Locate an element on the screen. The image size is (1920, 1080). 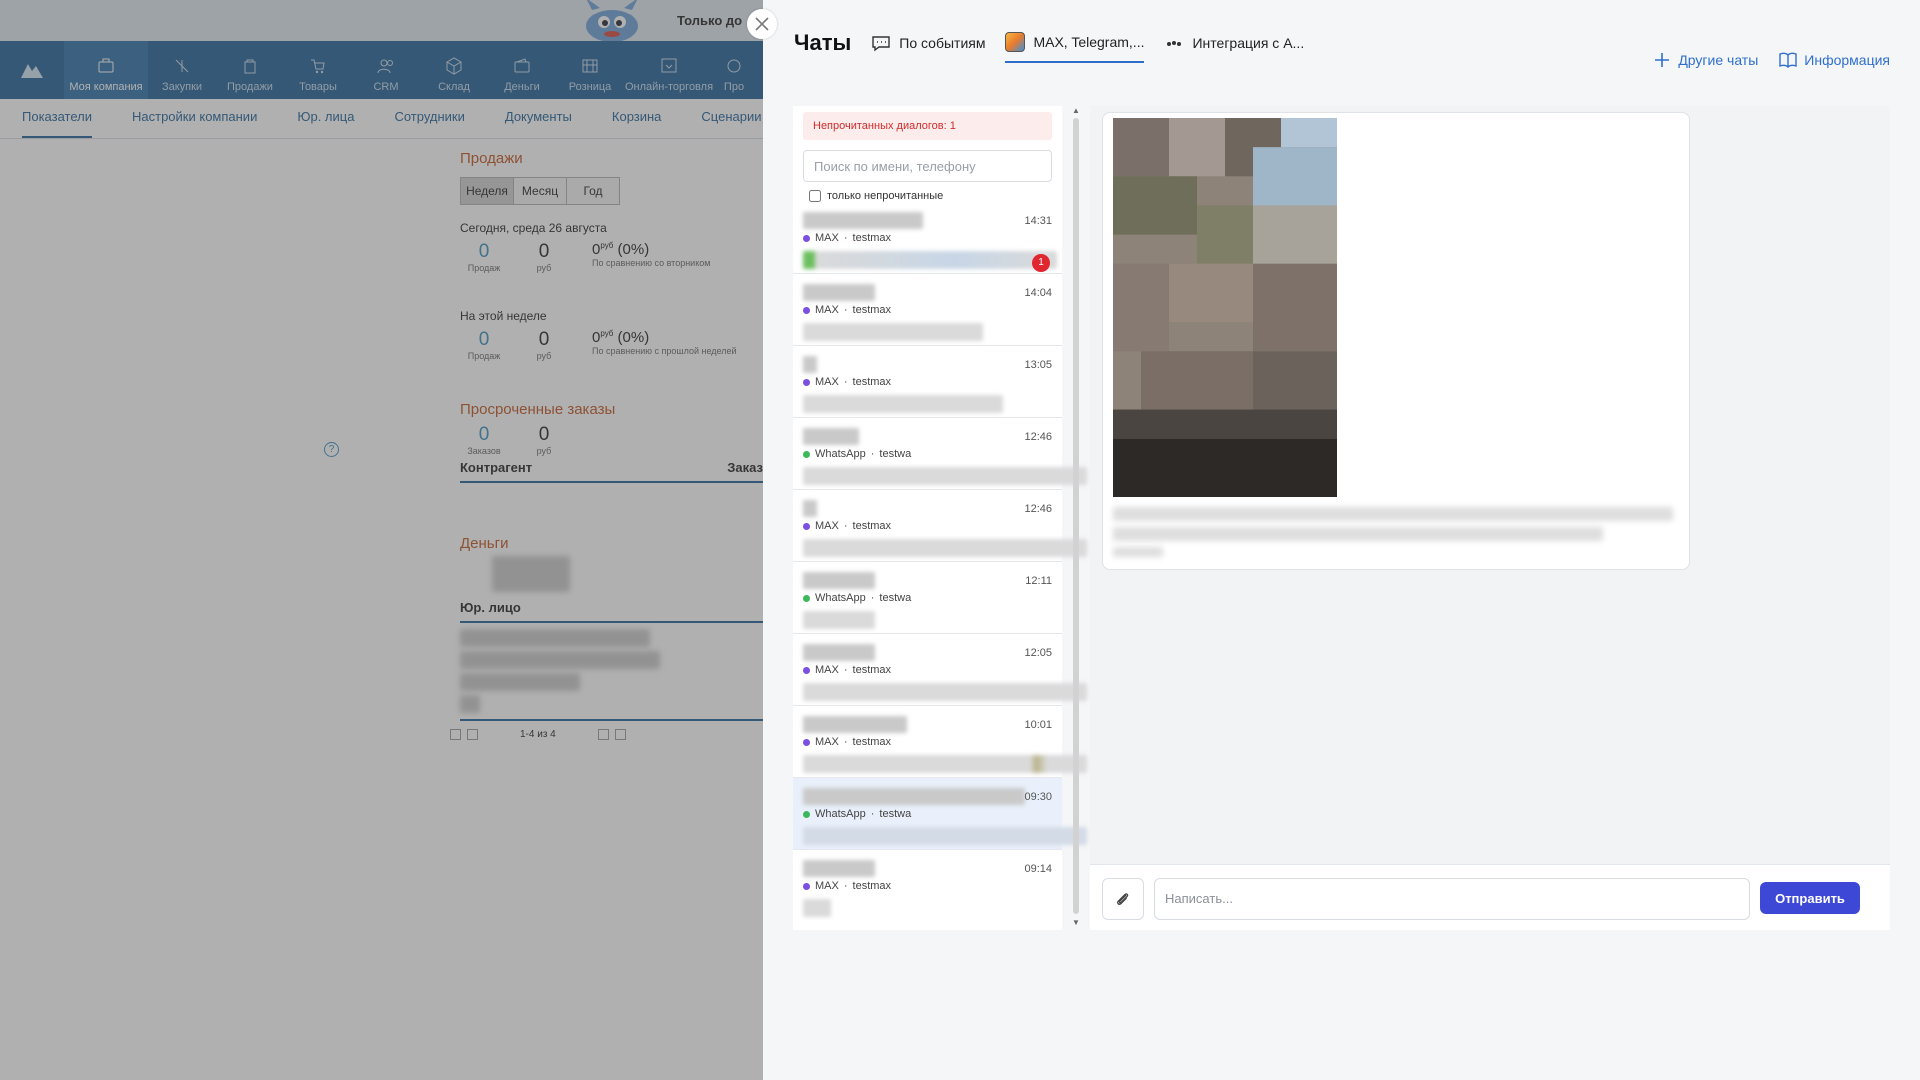
chat-item: 12:05 MAX · testmax is located at coordinates (940, 670).